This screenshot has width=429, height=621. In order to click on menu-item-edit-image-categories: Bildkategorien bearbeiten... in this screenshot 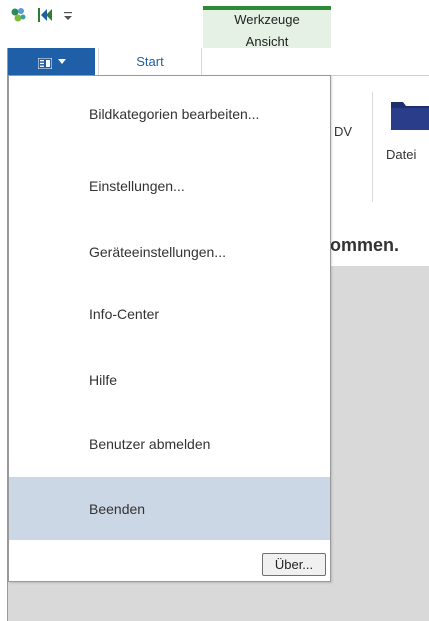, I will do `click(169, 113)`.